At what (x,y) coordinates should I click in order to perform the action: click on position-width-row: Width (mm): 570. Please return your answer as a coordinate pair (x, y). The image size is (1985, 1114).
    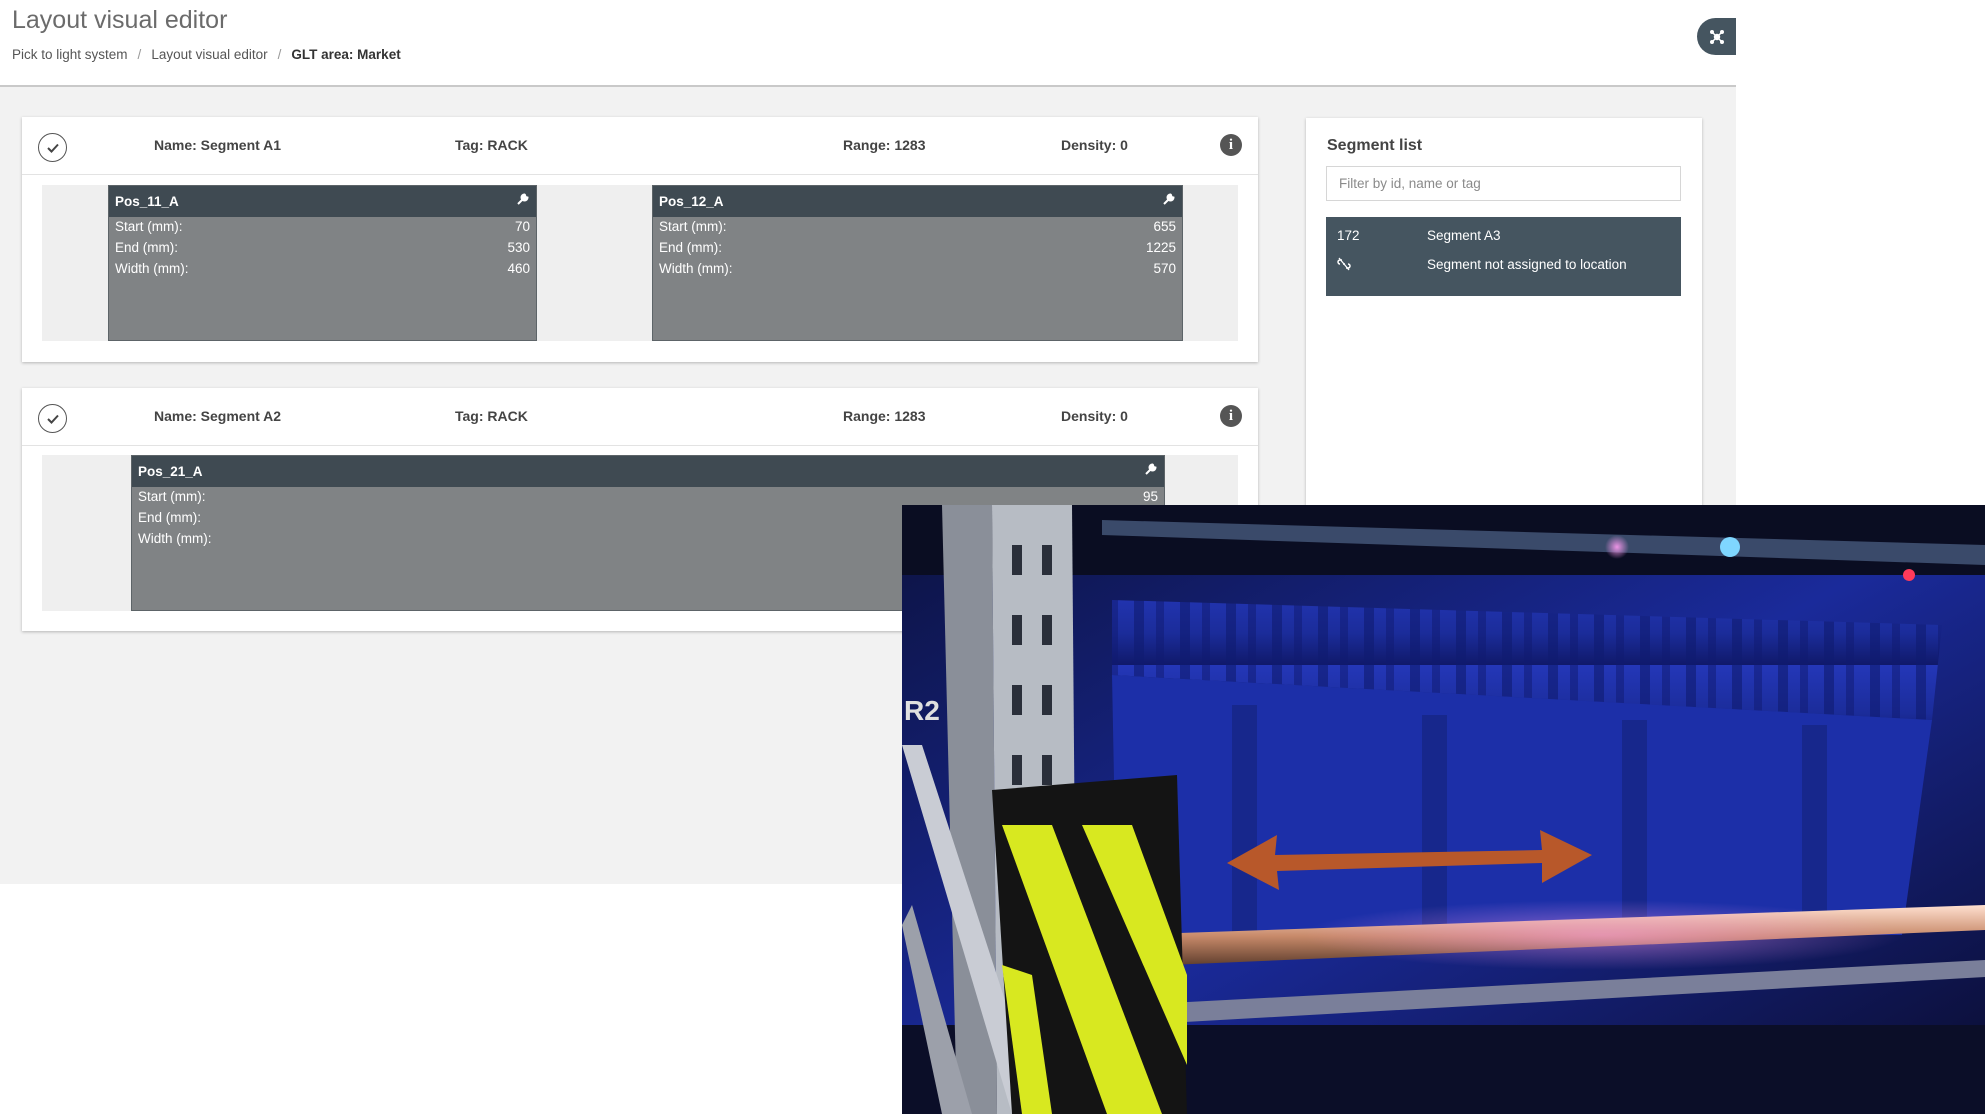
    Looking at the image, I should click on (917, 269).